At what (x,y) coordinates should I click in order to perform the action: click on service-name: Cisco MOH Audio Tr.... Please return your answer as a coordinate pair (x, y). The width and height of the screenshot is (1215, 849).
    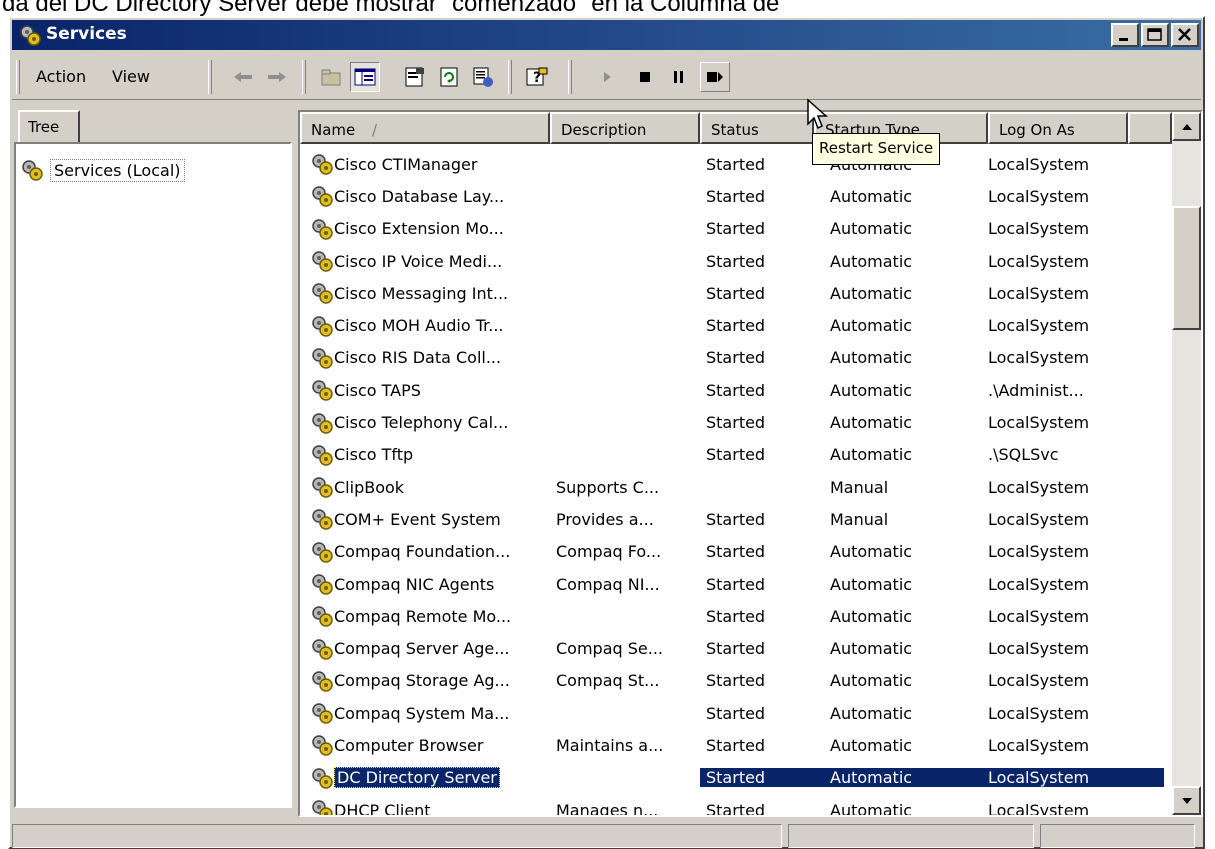
    Looking at the image, I should click on (419, 326).